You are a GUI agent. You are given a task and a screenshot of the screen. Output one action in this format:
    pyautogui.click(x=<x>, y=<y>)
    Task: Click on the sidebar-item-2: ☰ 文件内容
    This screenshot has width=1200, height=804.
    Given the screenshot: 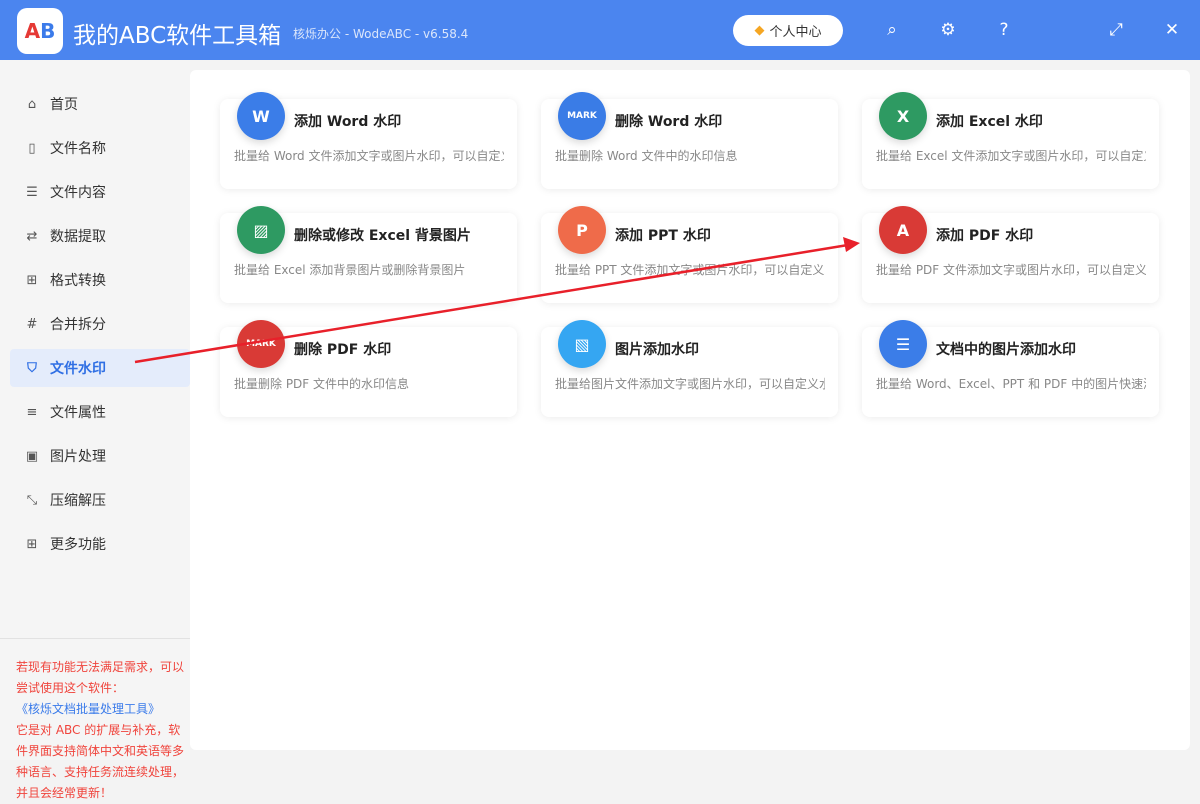 What is the action you would take?
    pyautogui.click(x=100, y=192)
    